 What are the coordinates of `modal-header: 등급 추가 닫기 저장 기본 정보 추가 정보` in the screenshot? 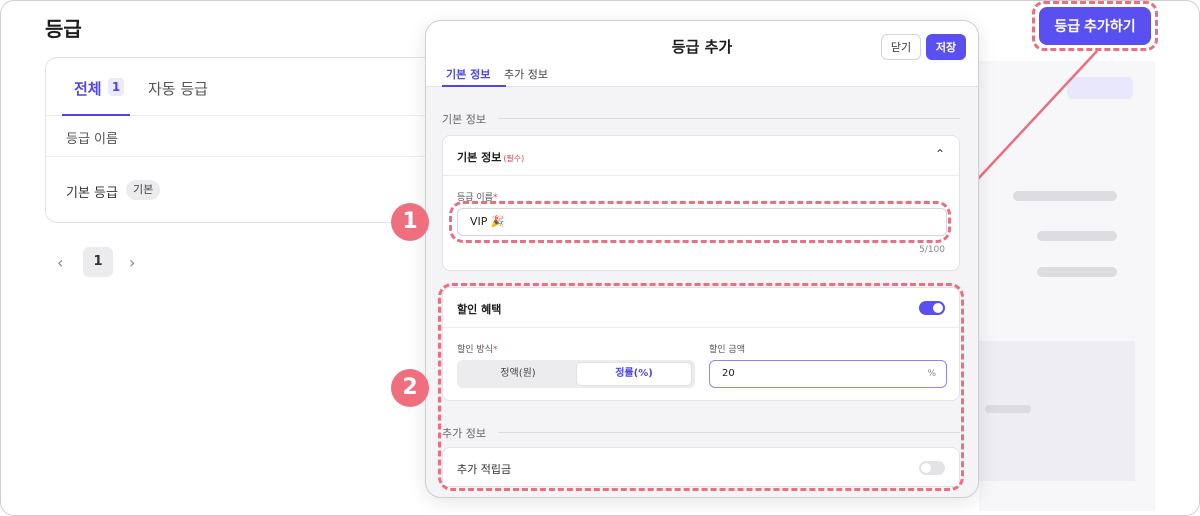 It's located at (702, 54).